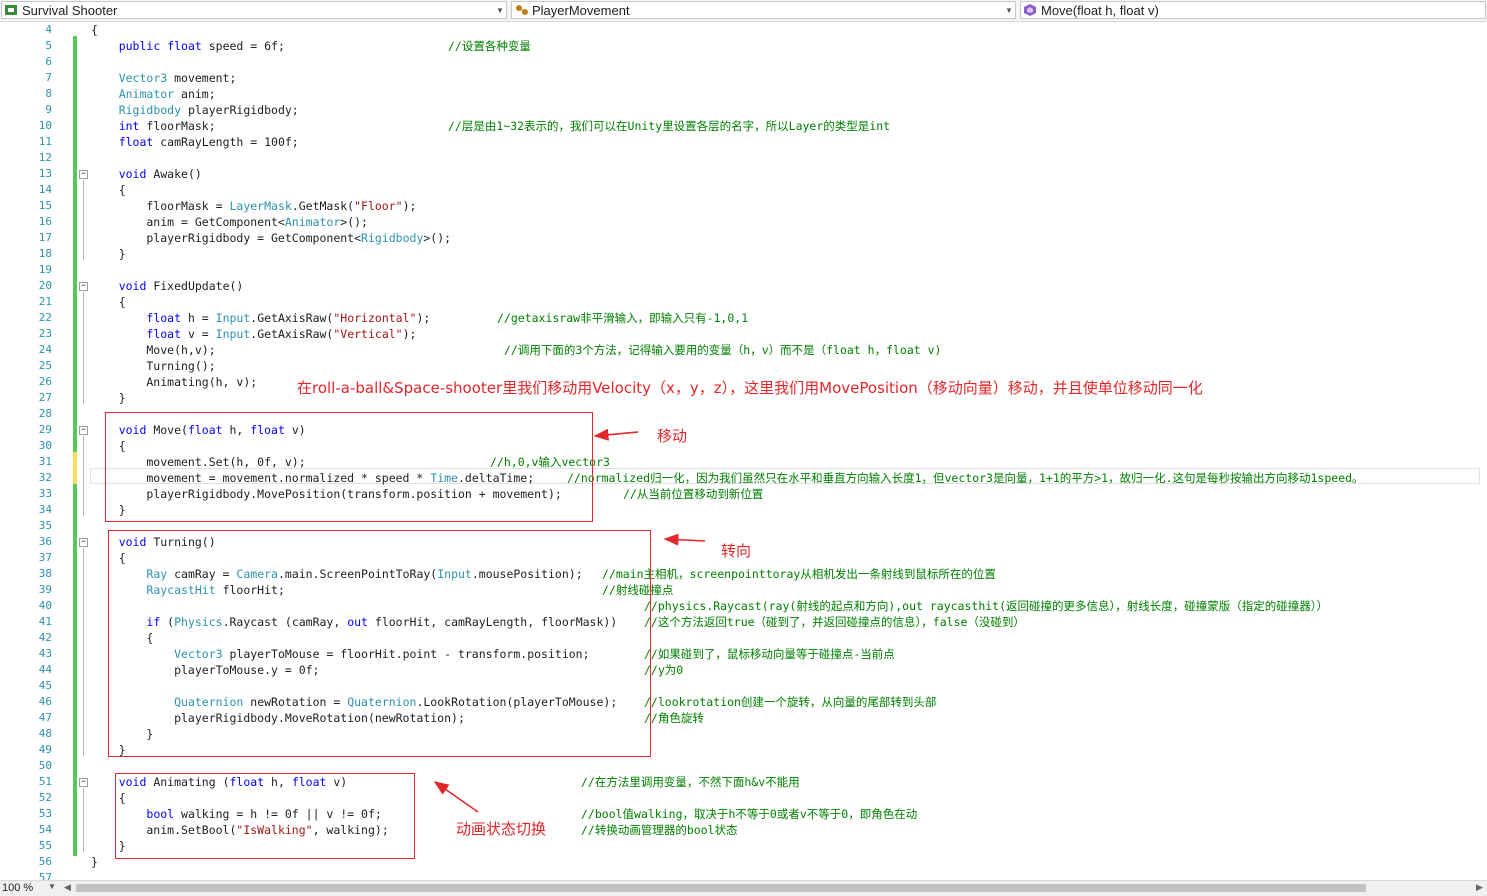 This screenshot has width=1487, height=896. Describe the element at coordinates (45, 493) in the screenshot. I see `line-number: 33` at that location.